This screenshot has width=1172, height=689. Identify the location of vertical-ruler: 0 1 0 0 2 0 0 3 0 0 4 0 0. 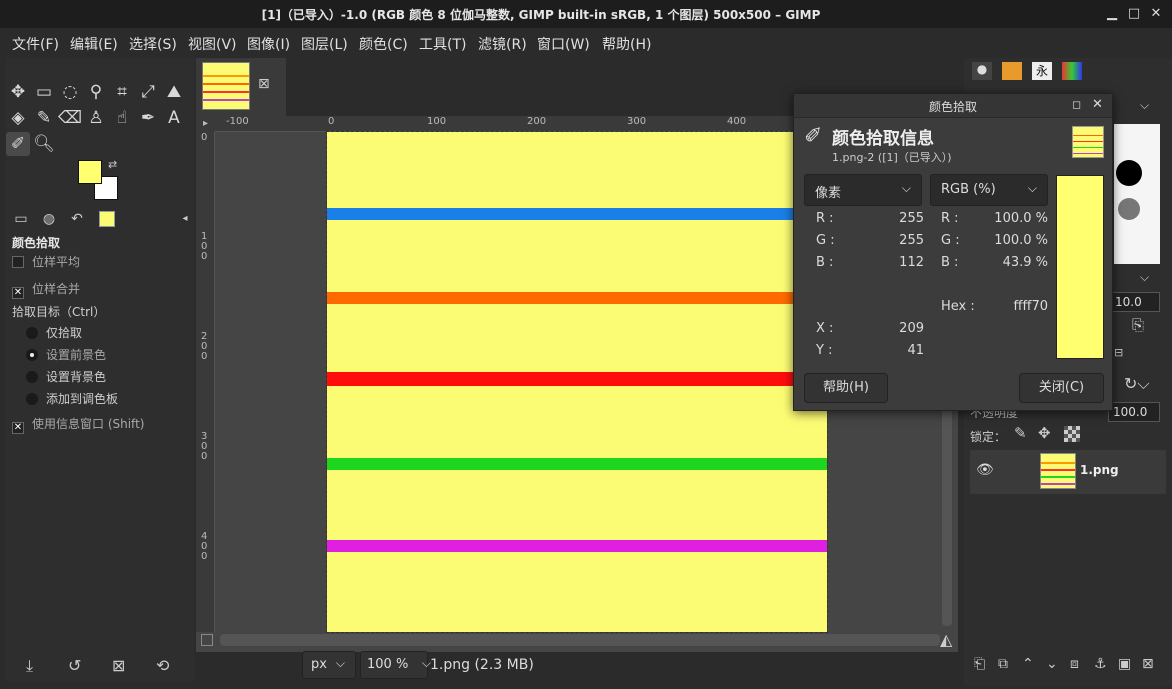
(205, 382).